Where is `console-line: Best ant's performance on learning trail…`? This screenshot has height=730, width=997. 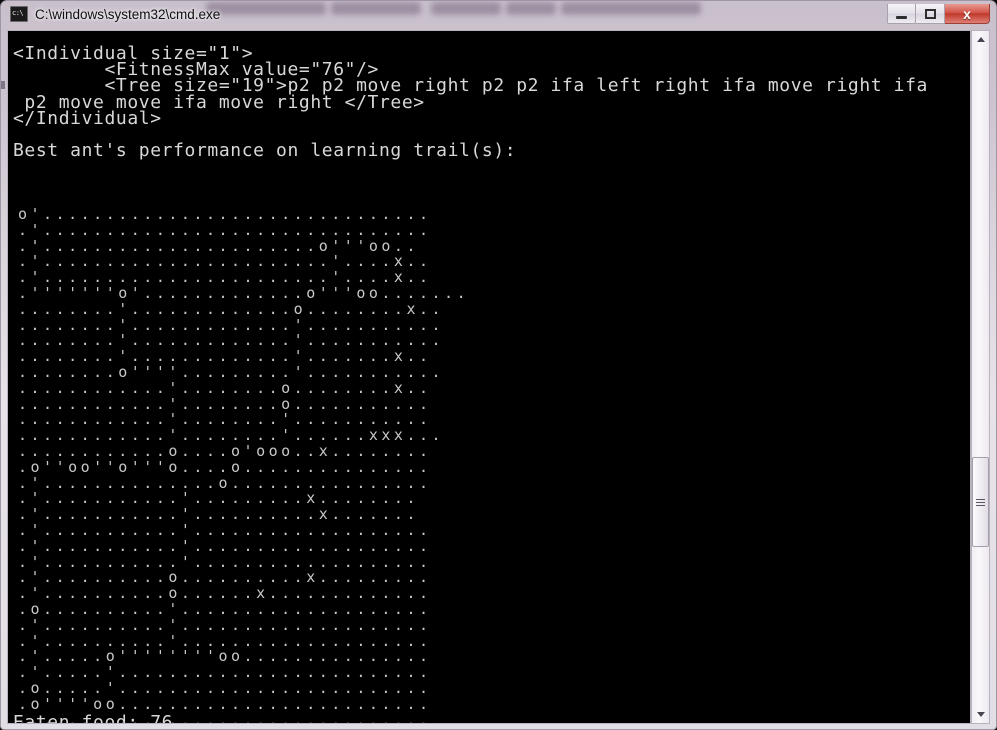 console-line: Best ant's performance on learning trail… is located at coordinates (265, 151).